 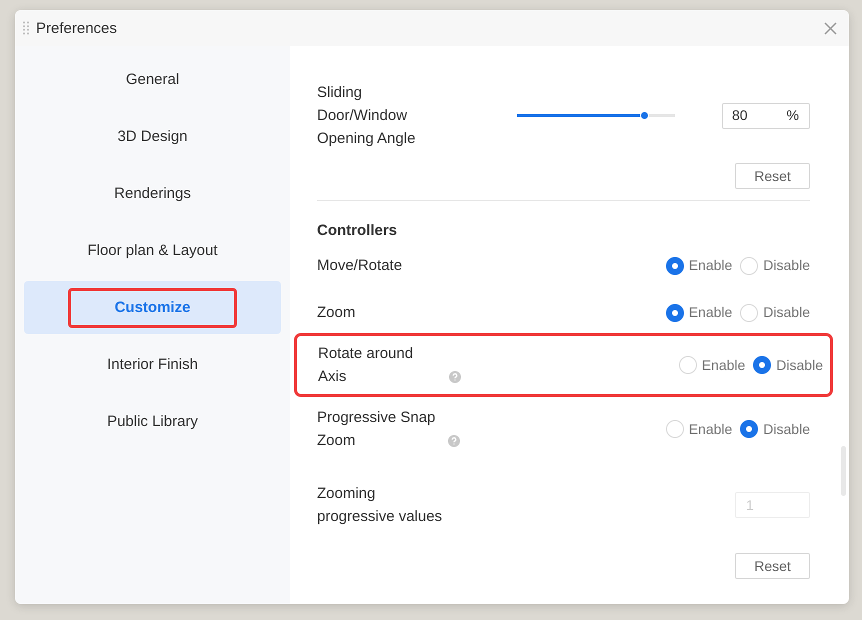 I want to click on slider-thumb, so click(x=644, y=115).